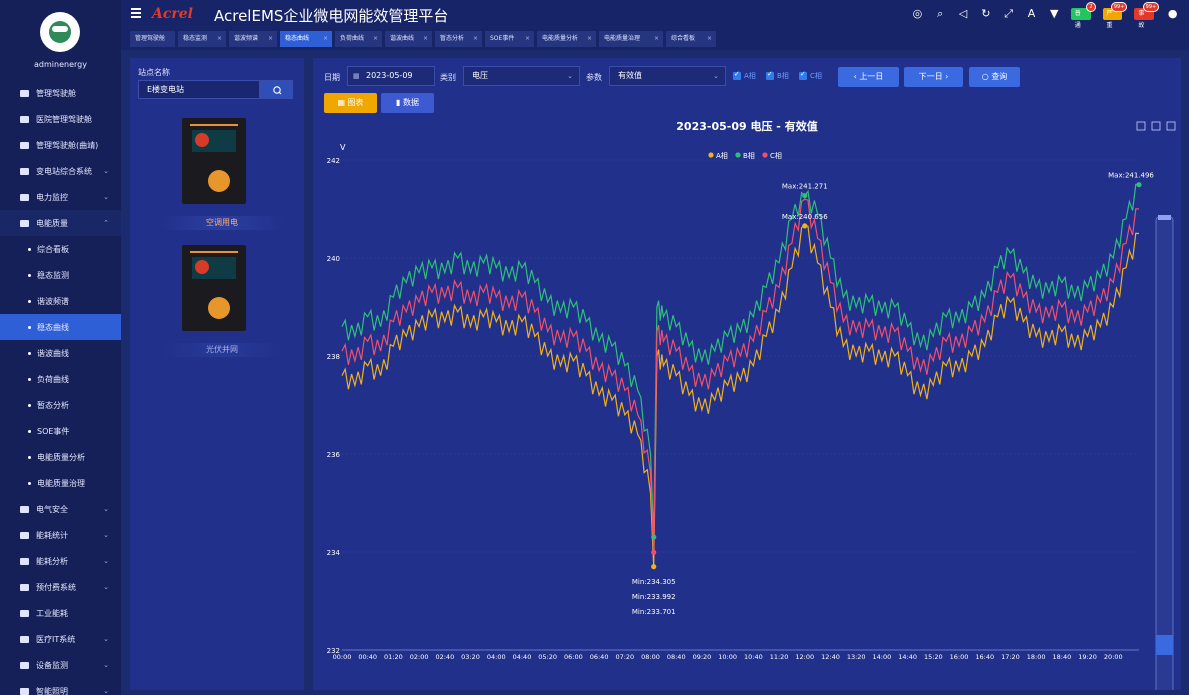  What do you see at coordinates (60, 301) in the screenshot?
I see `sidebar-item-8: 谐波频谱` at bounding box center [60, 301].